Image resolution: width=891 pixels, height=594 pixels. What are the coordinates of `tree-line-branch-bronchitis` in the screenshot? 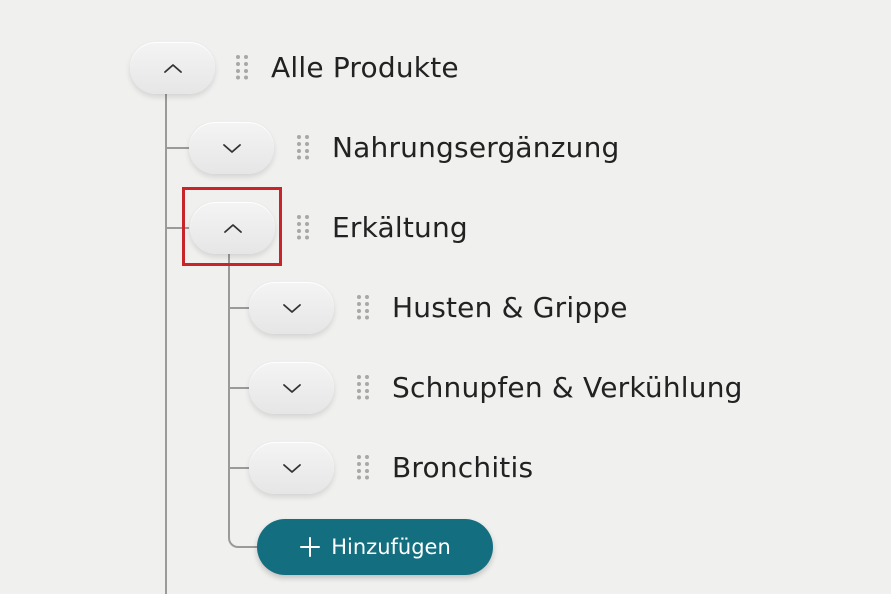 It's located at (238, 468).